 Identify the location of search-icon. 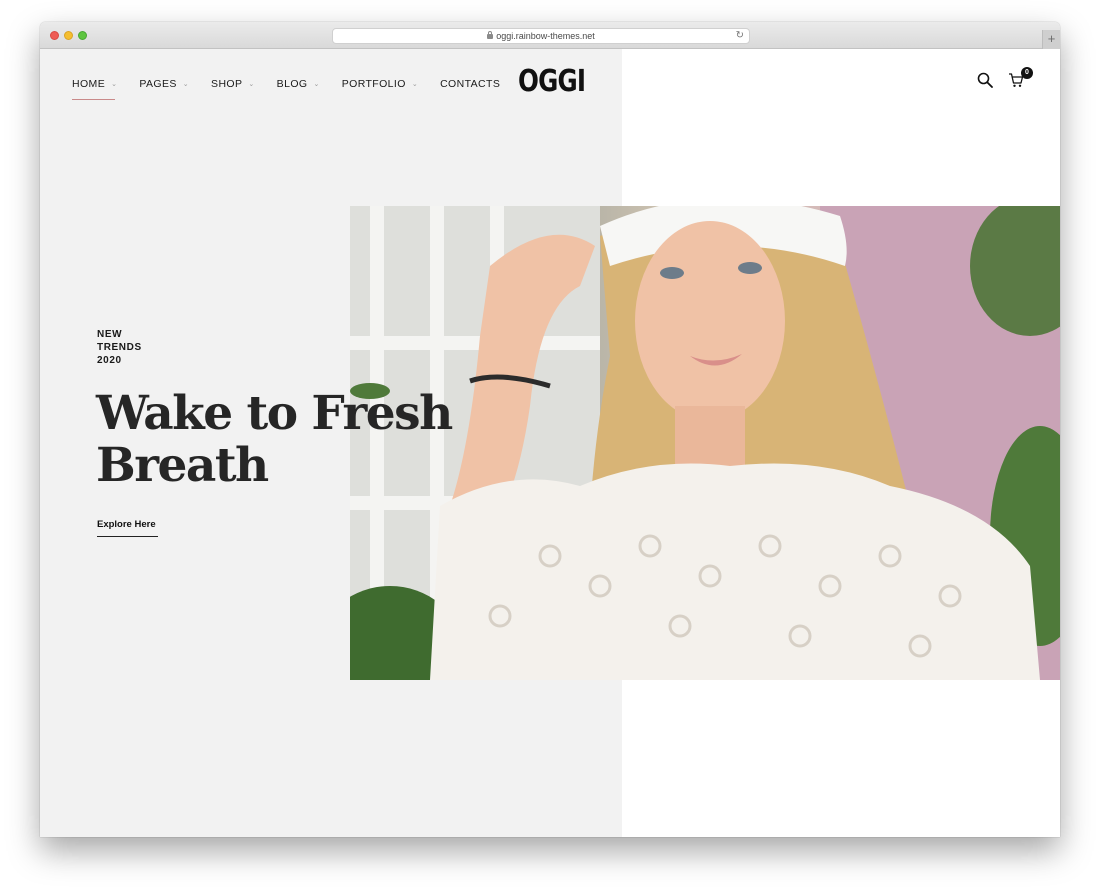
(985, 80).